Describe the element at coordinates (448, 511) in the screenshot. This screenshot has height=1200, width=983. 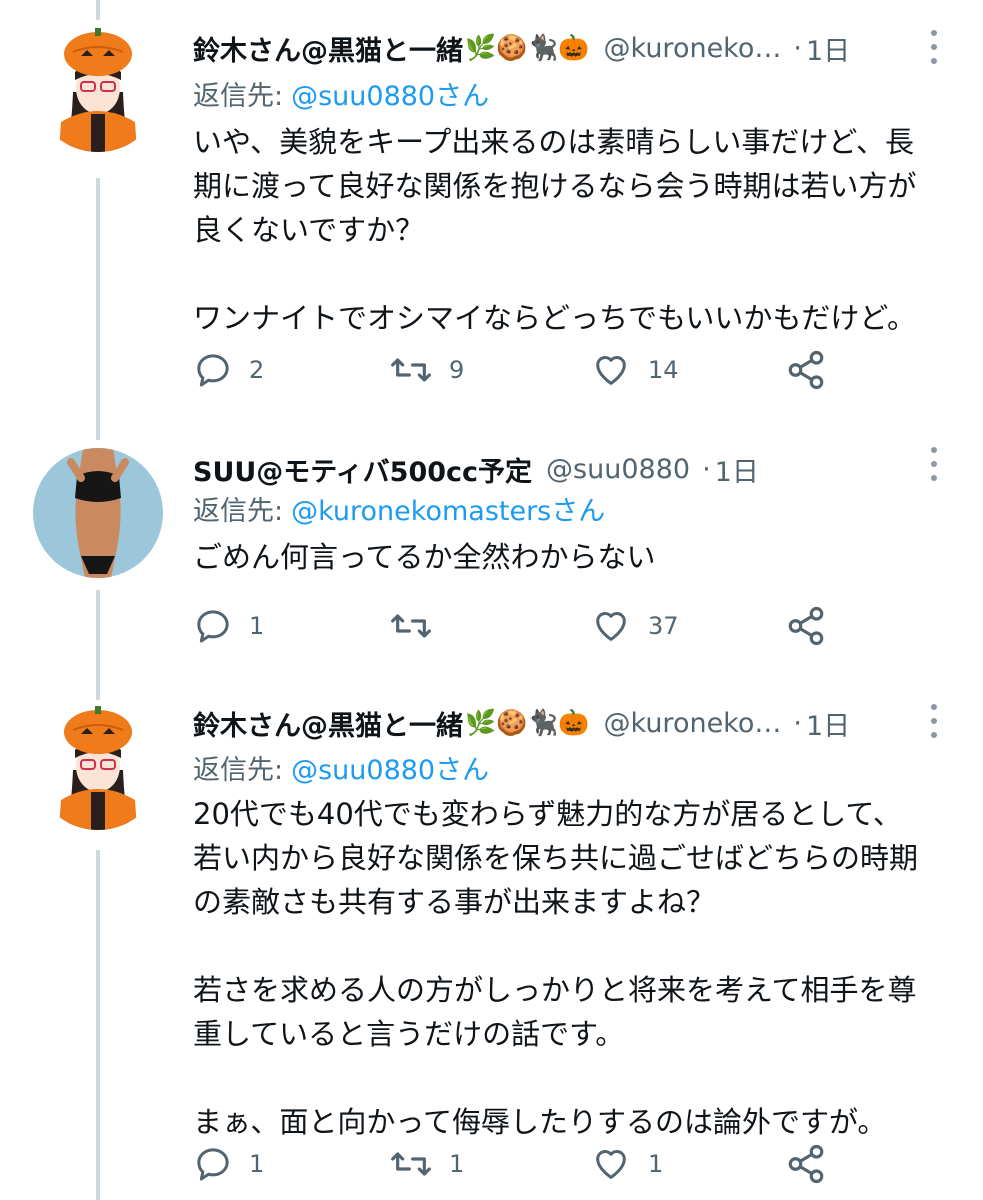
I see `reply-to-mention: @kuronekomastersさん` at that location.